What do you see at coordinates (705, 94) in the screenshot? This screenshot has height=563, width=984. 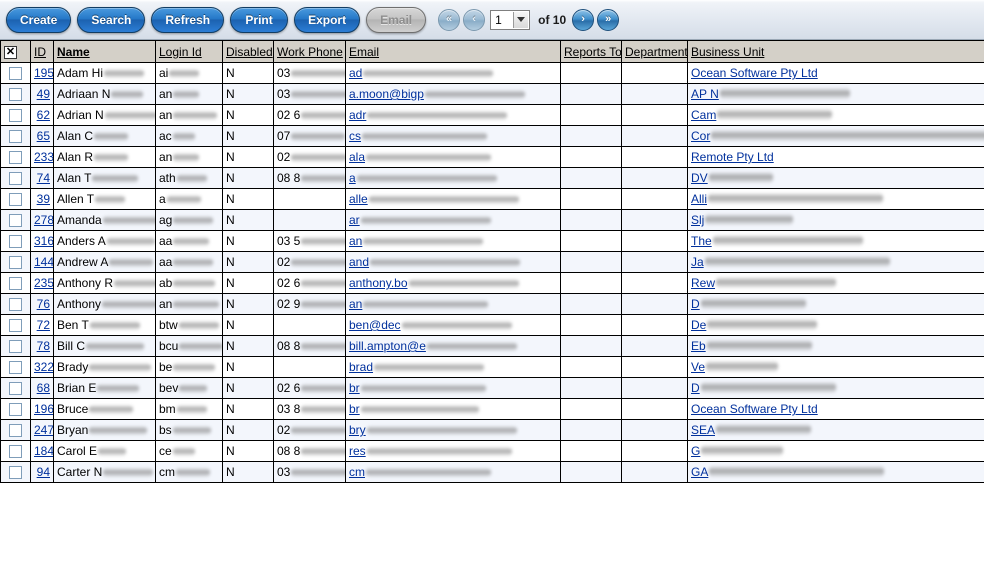 I see `business-unit-link: AP N` at bounding box center [705, 94].